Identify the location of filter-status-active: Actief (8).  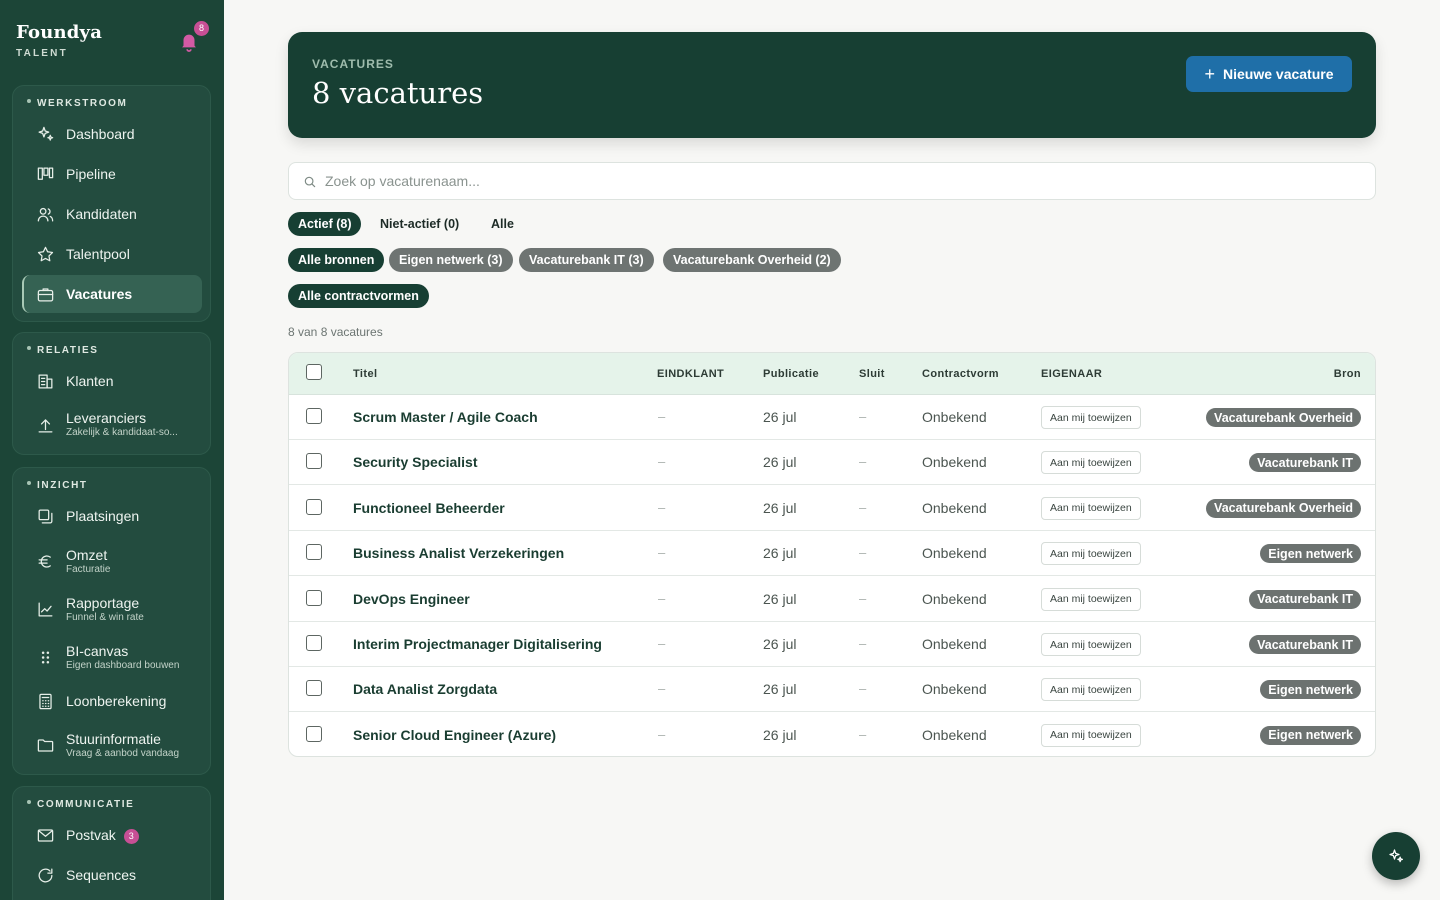
(325, 224).